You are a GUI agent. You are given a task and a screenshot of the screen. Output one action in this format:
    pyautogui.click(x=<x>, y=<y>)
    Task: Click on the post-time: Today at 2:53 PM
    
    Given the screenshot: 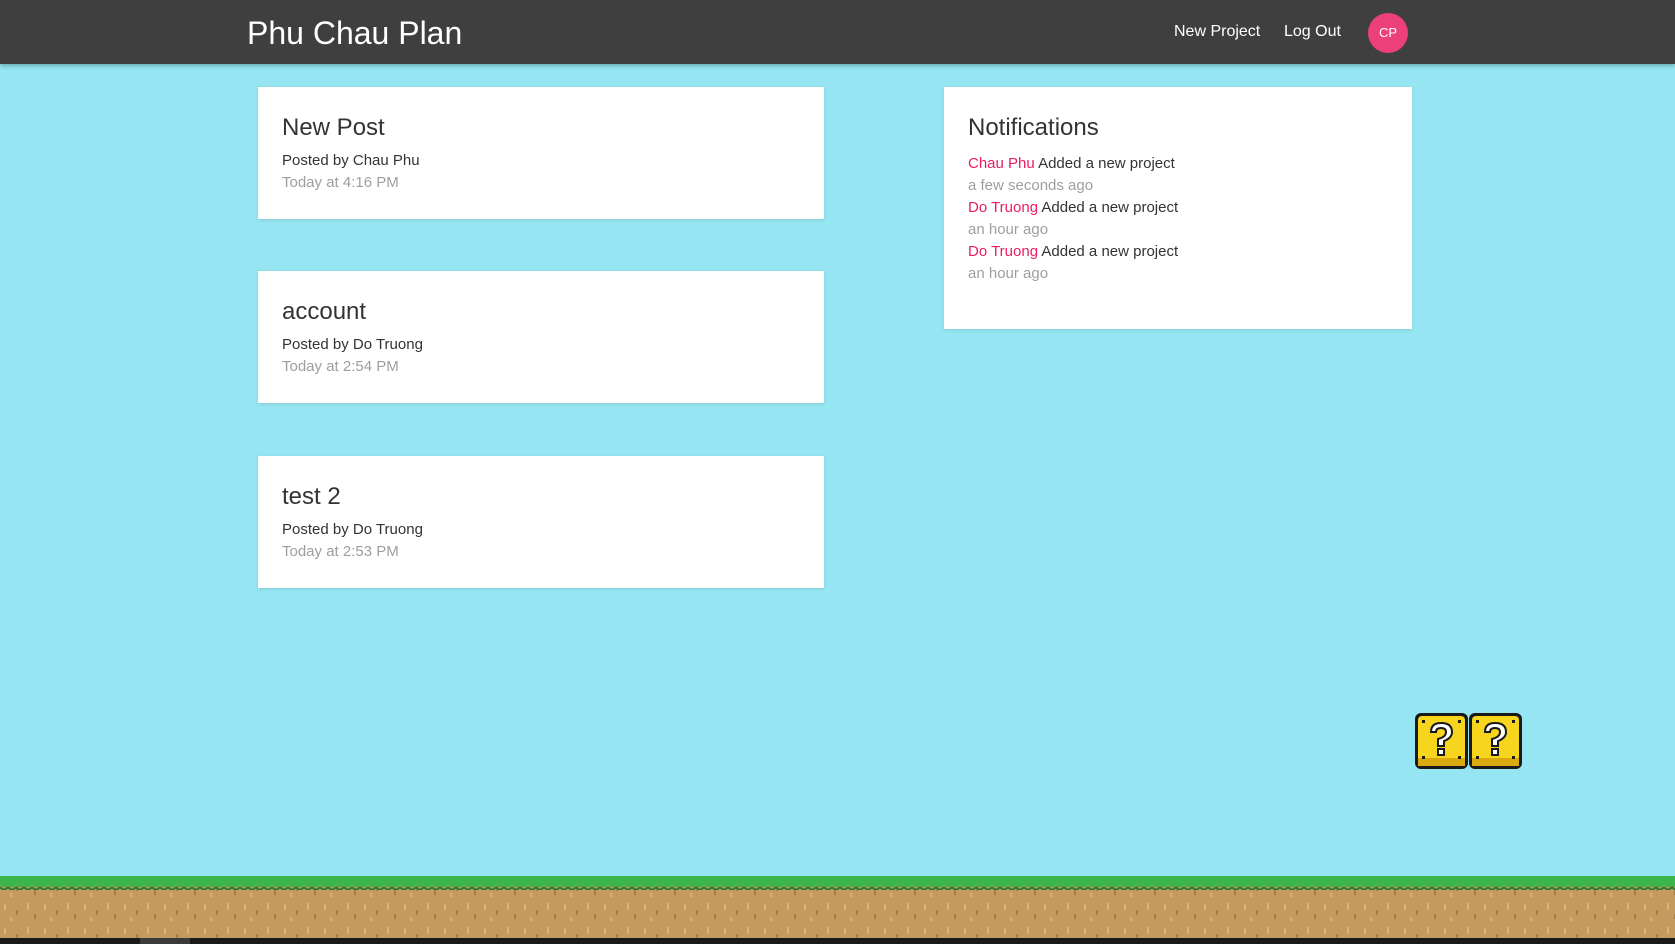 What is the action you would take?
    pyautogui.click(x=340, y=551)
    